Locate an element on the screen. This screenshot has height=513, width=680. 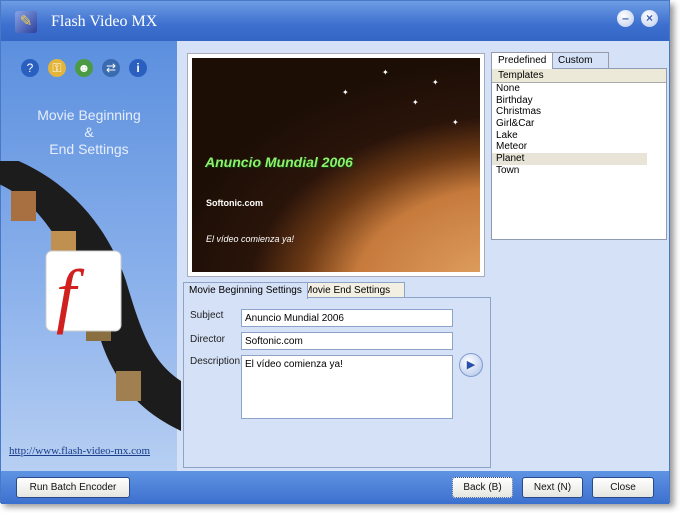
tab-movie-beginning: Movie Beginning Settings is located at coordinates (245, 290).